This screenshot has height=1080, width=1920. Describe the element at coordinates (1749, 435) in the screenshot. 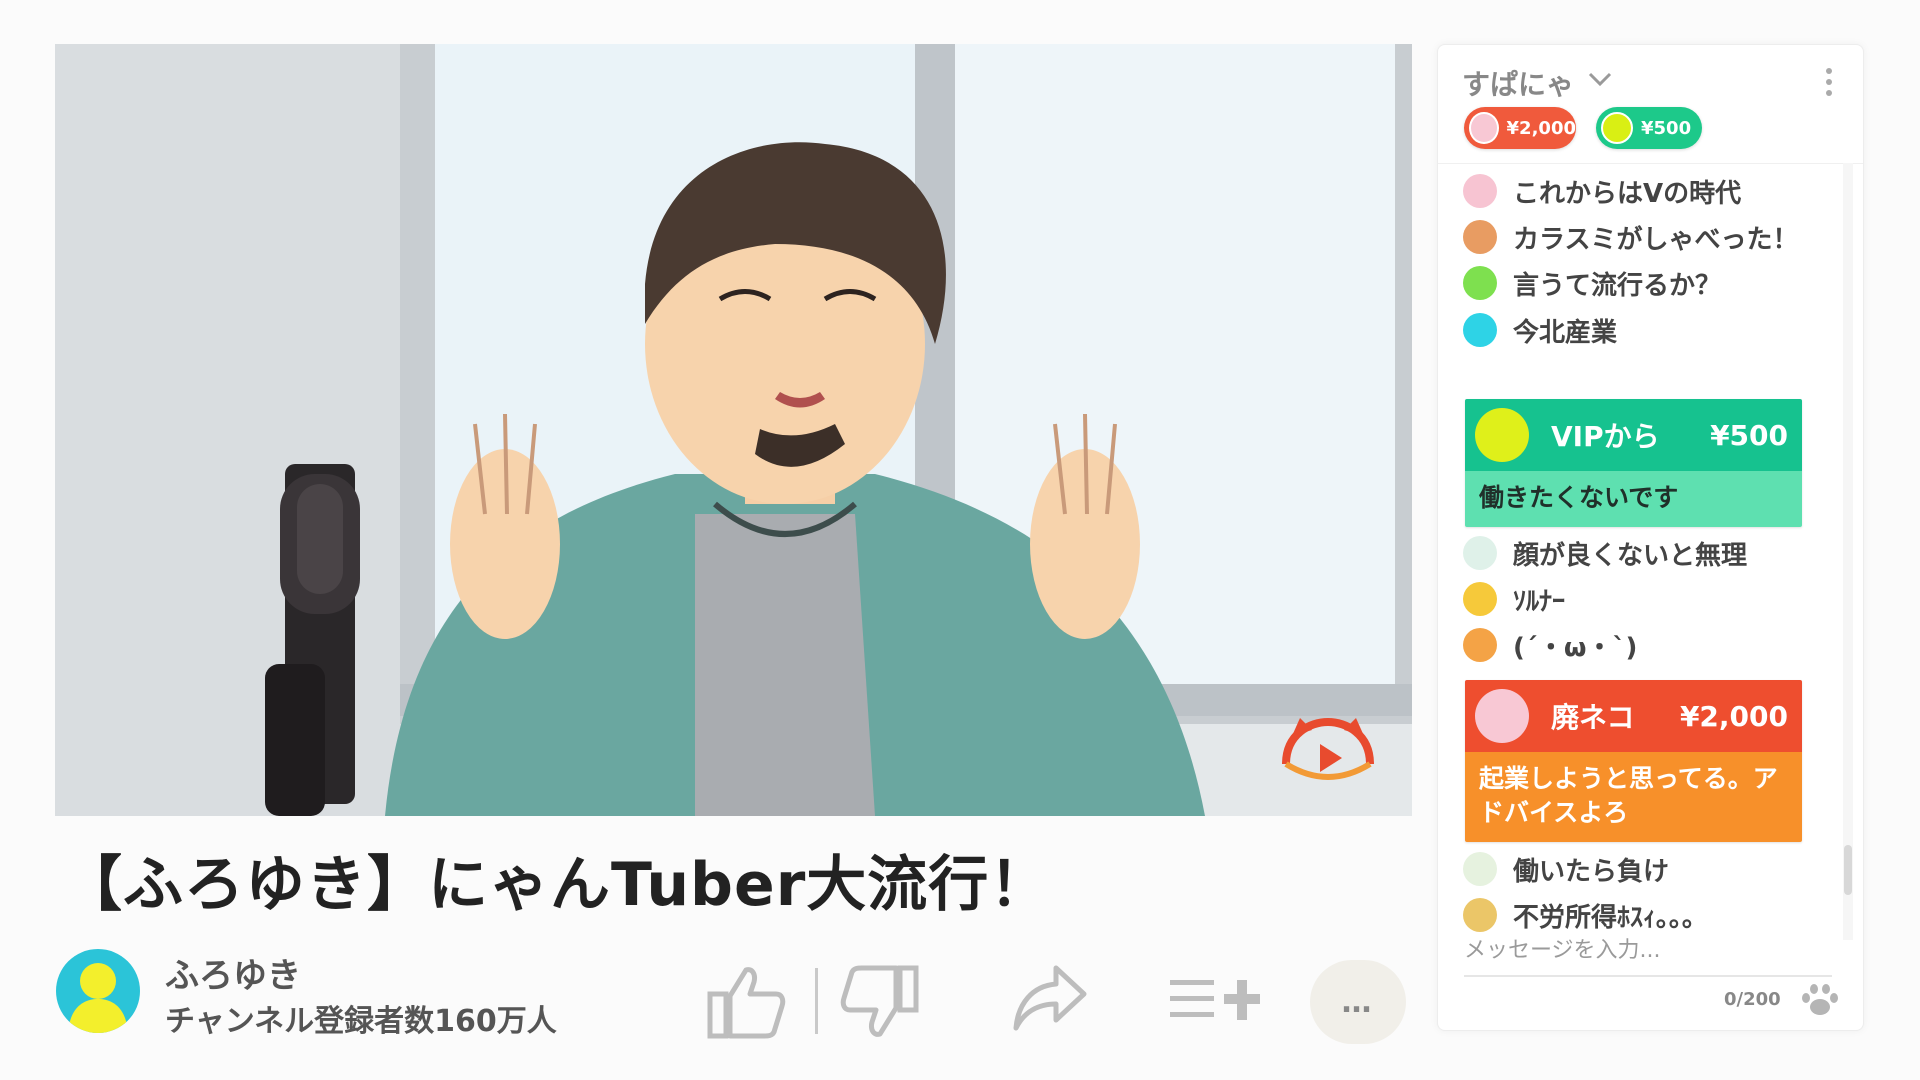

I see `superchat-amount: ¥500` at that location.